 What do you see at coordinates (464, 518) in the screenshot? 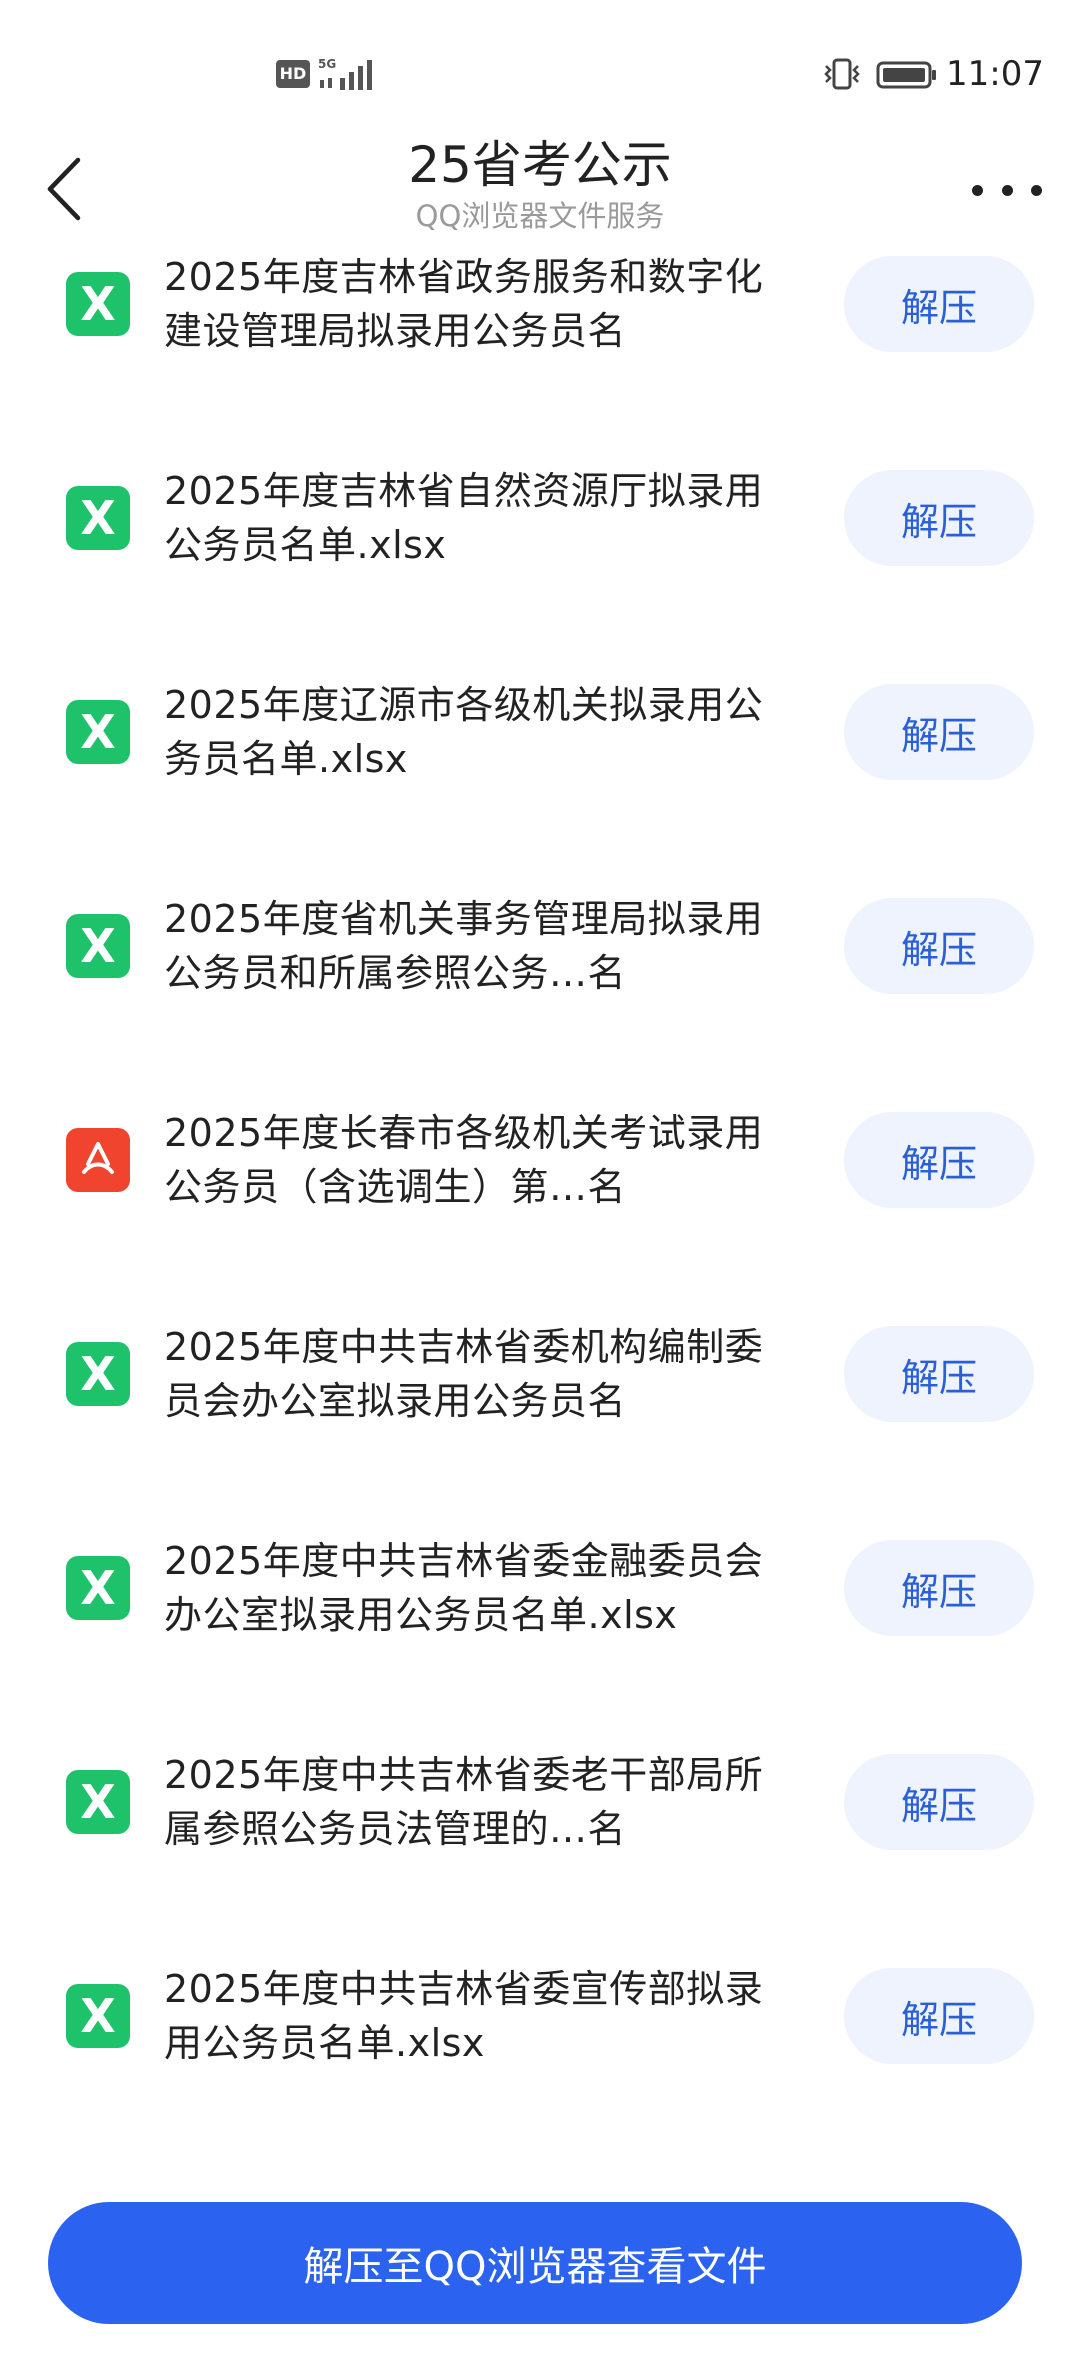
I see `file-name: 2025年度吉林省自然资源厅拟录用公务员名单.xlsx` at bounding box center [464, 518].